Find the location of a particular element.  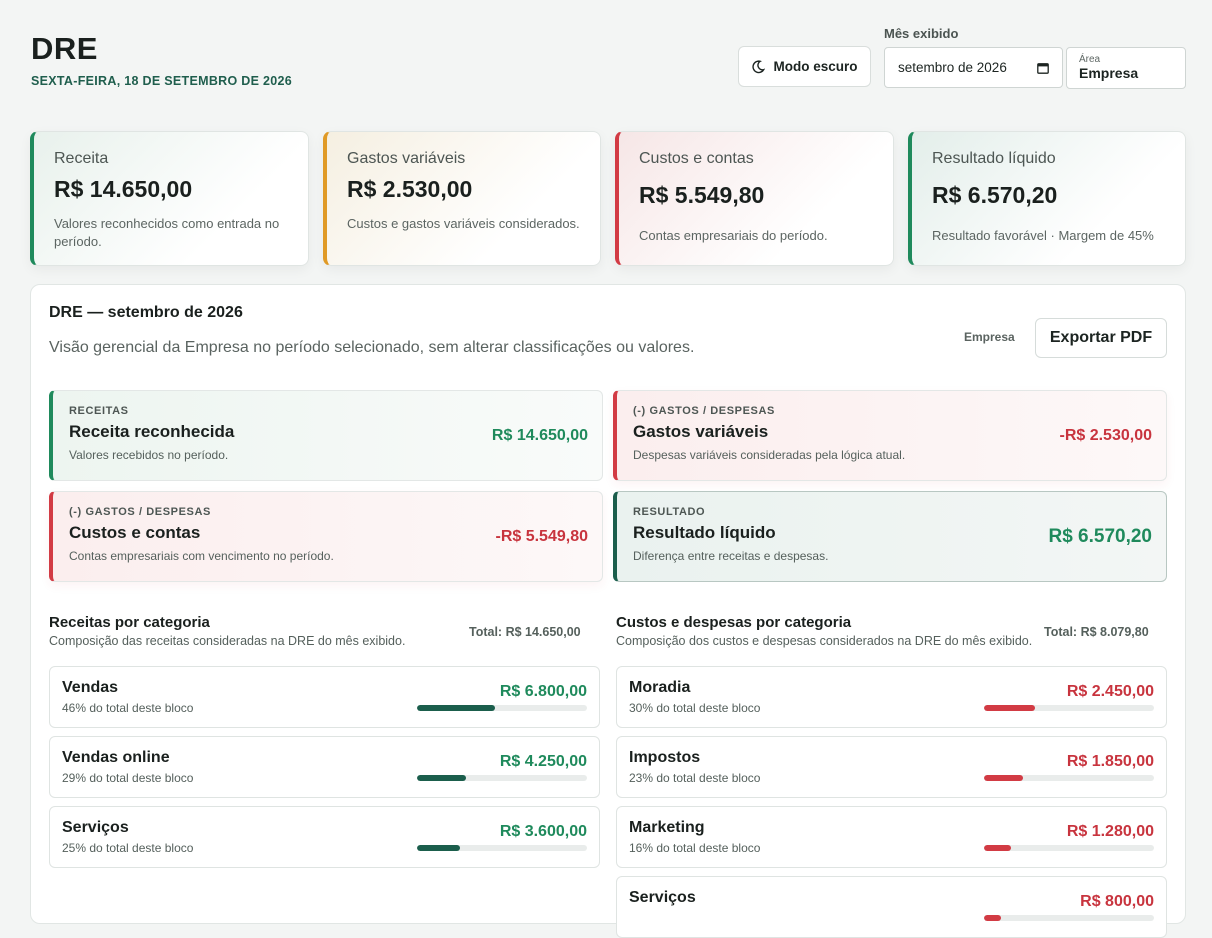

calendar-icon is located at coordinates (1043, 68).